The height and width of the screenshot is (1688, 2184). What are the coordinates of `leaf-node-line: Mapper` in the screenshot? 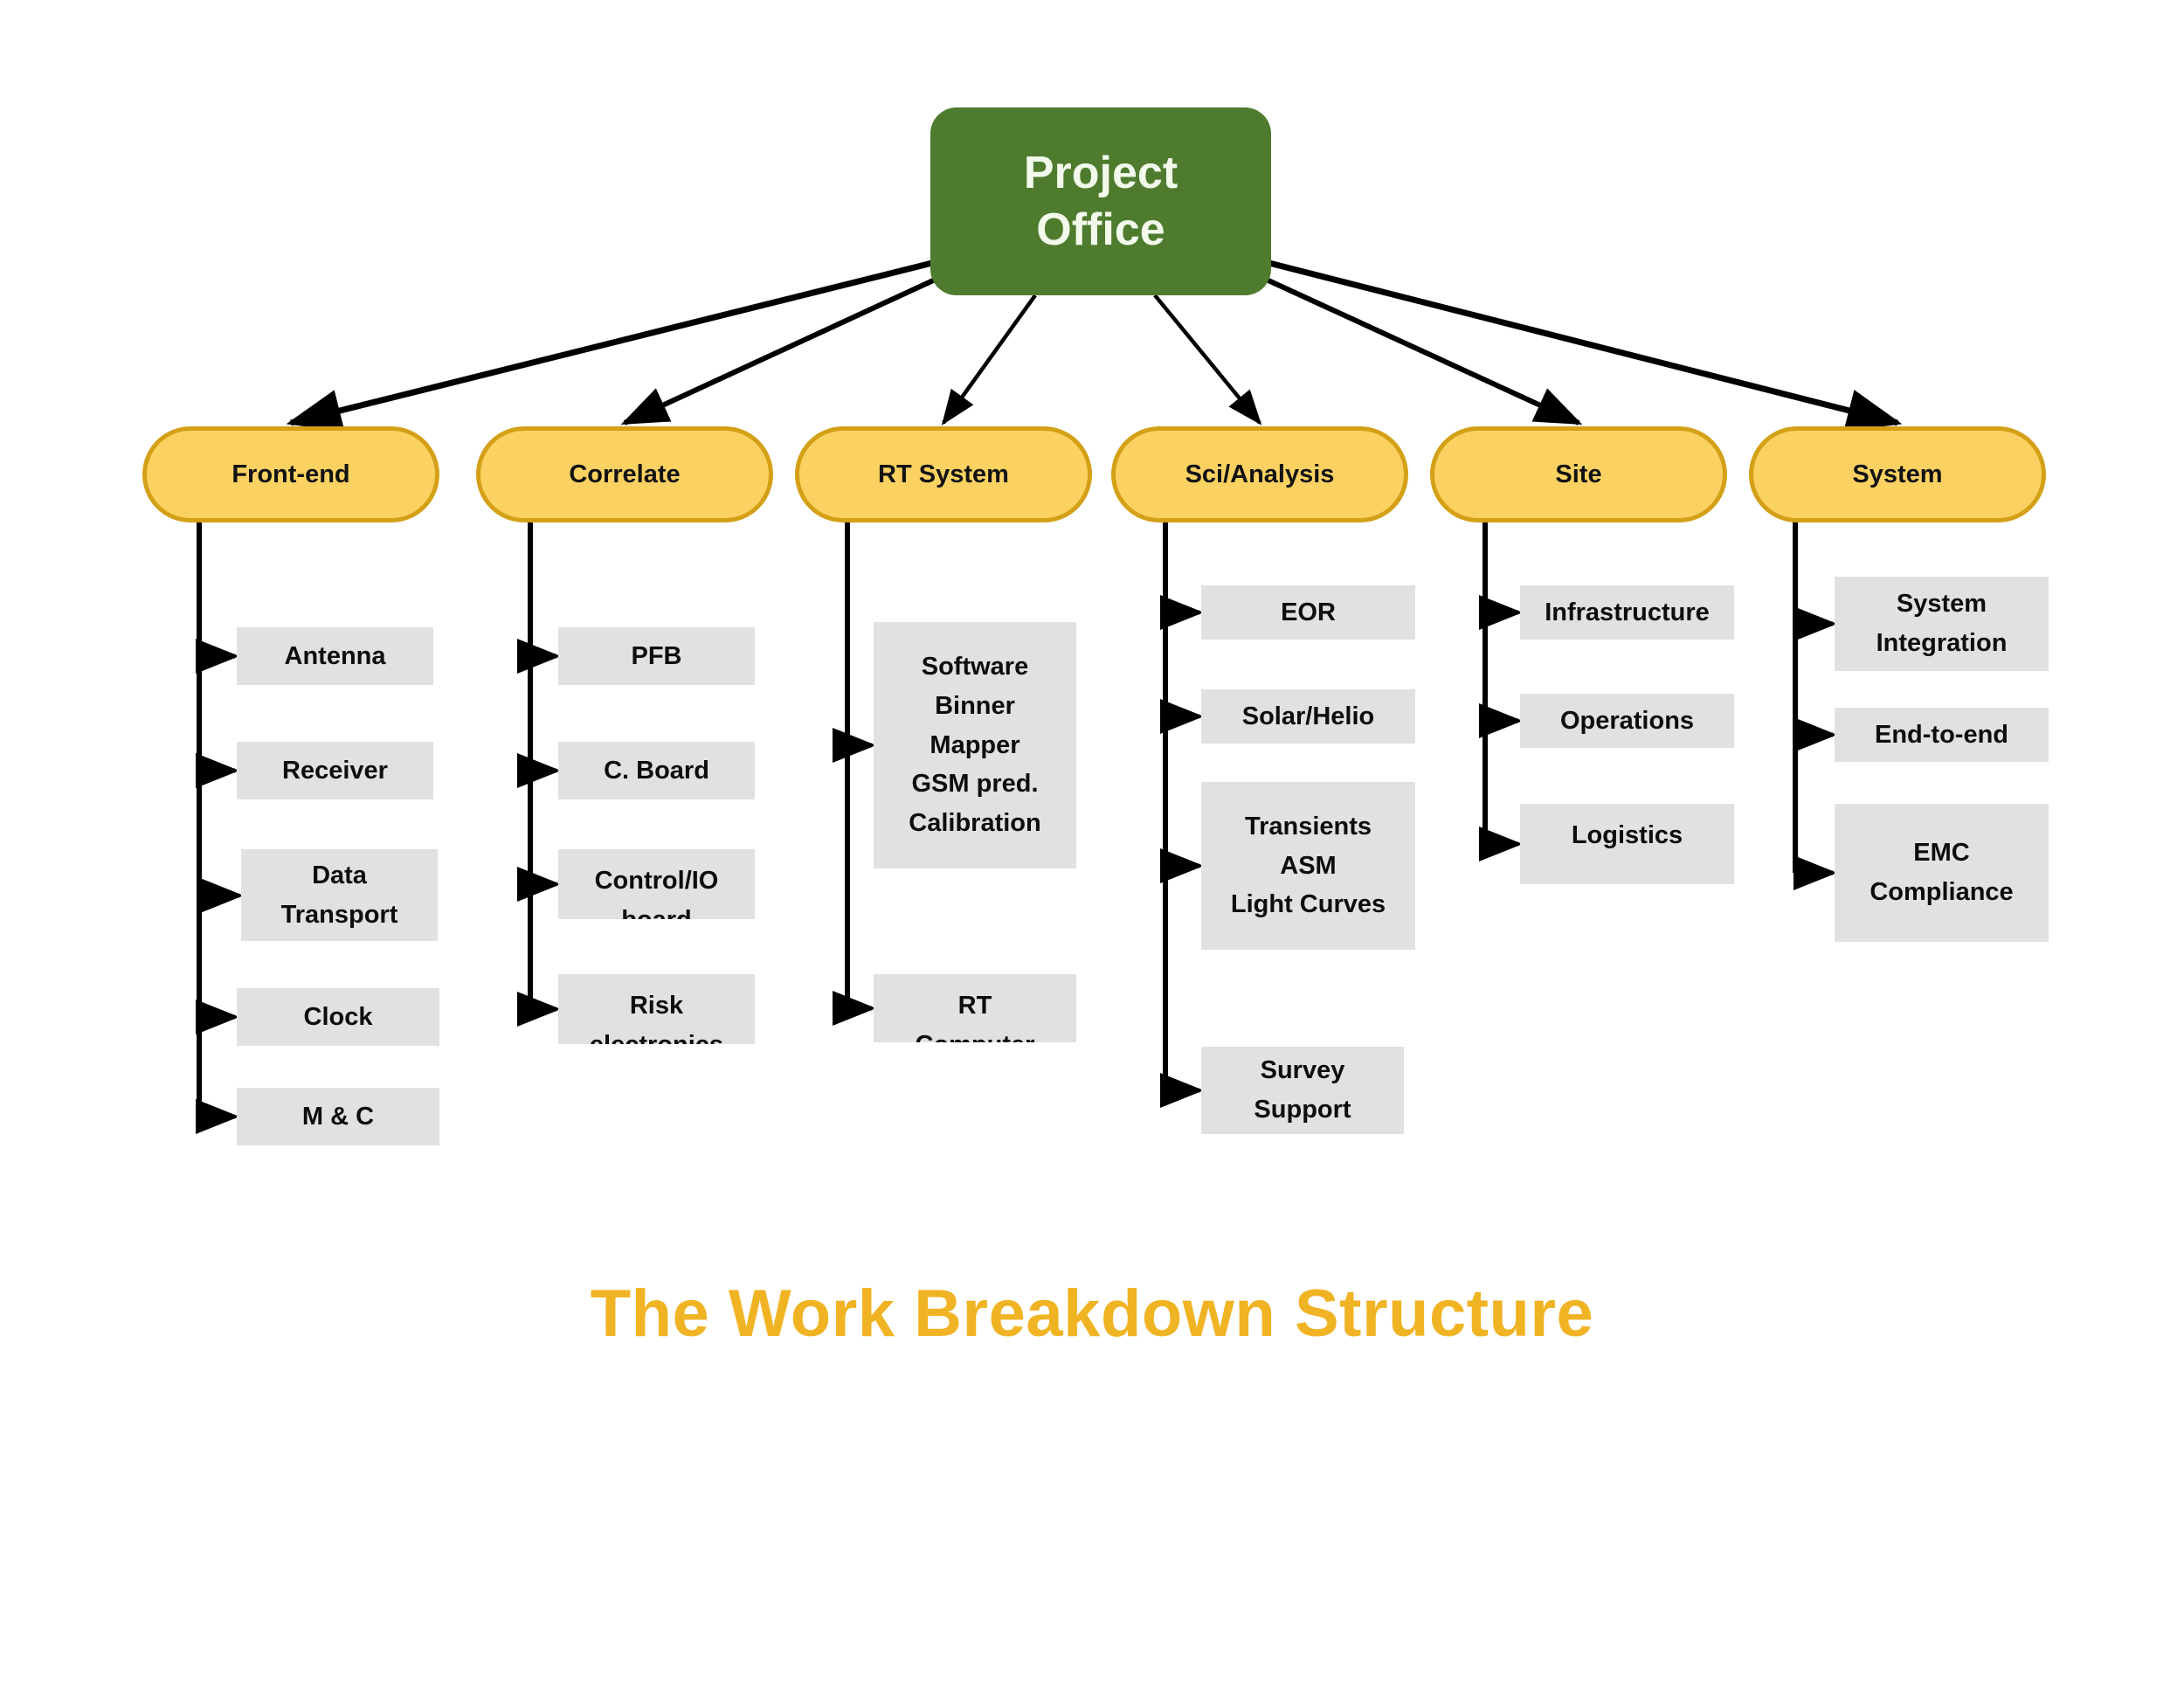 It's located at (975, 744).